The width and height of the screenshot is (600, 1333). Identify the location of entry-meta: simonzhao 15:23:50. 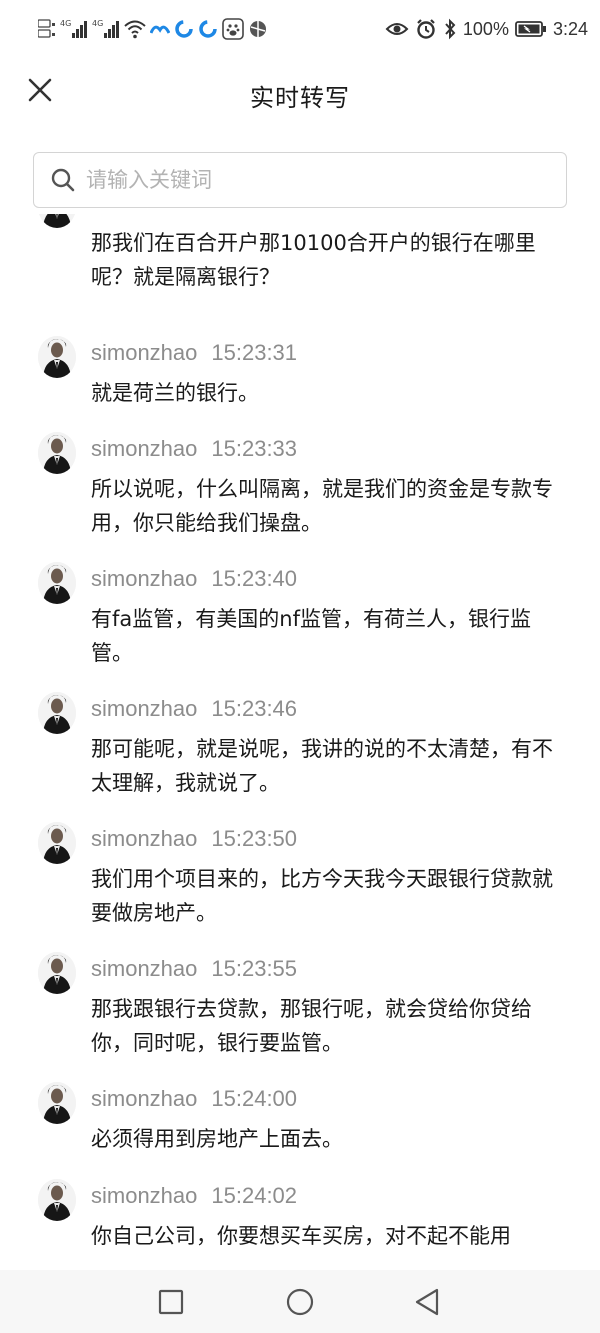
(194, 839).